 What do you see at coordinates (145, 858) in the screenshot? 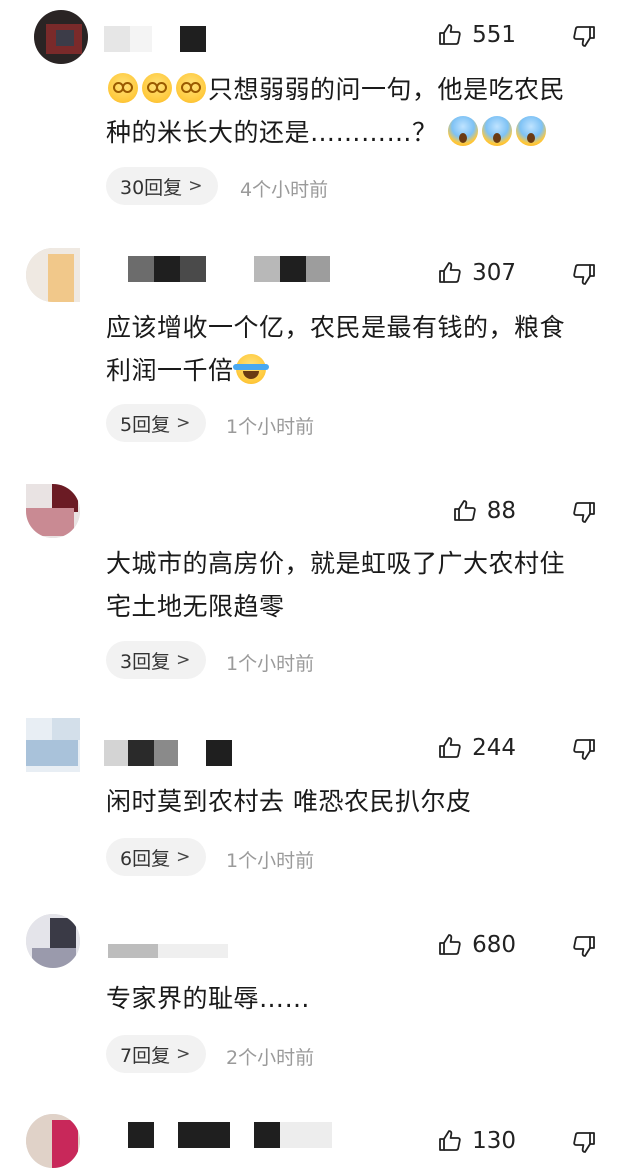
I see `replies-count: 6回复` at bounding box center [145, 858].